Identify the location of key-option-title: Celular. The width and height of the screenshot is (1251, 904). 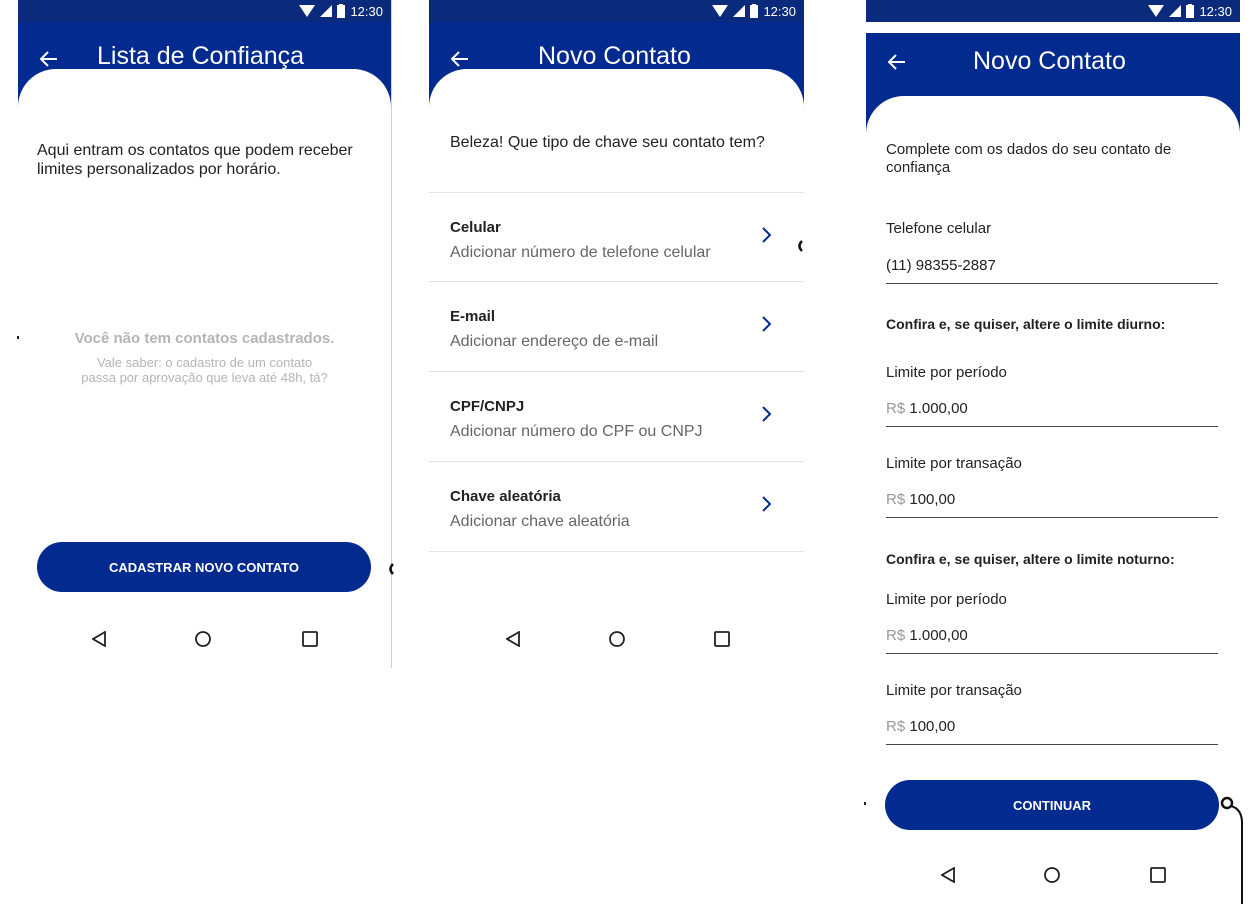
(475, 227).